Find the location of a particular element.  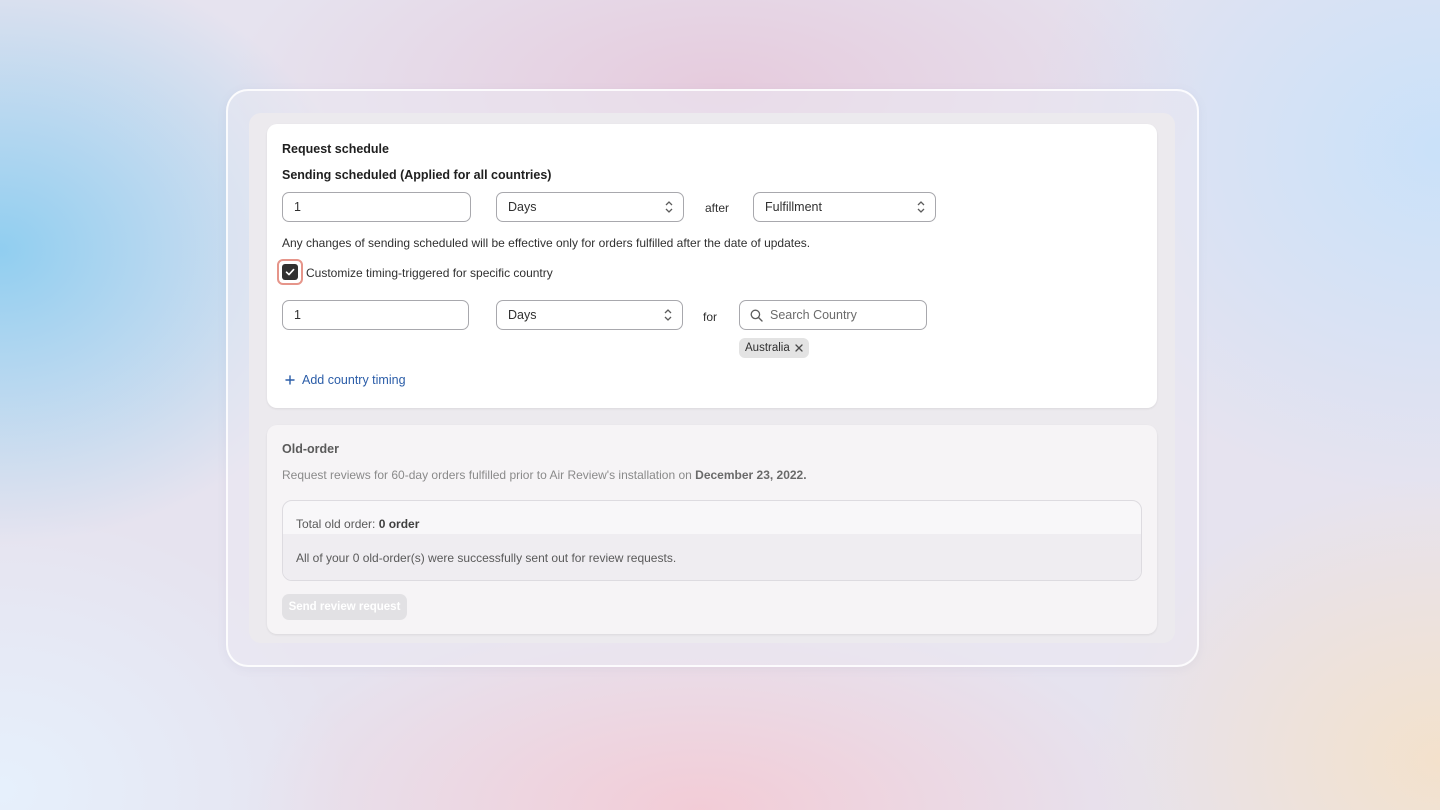

schedule-amount-value: 1 is located at coordinates (297, 207).